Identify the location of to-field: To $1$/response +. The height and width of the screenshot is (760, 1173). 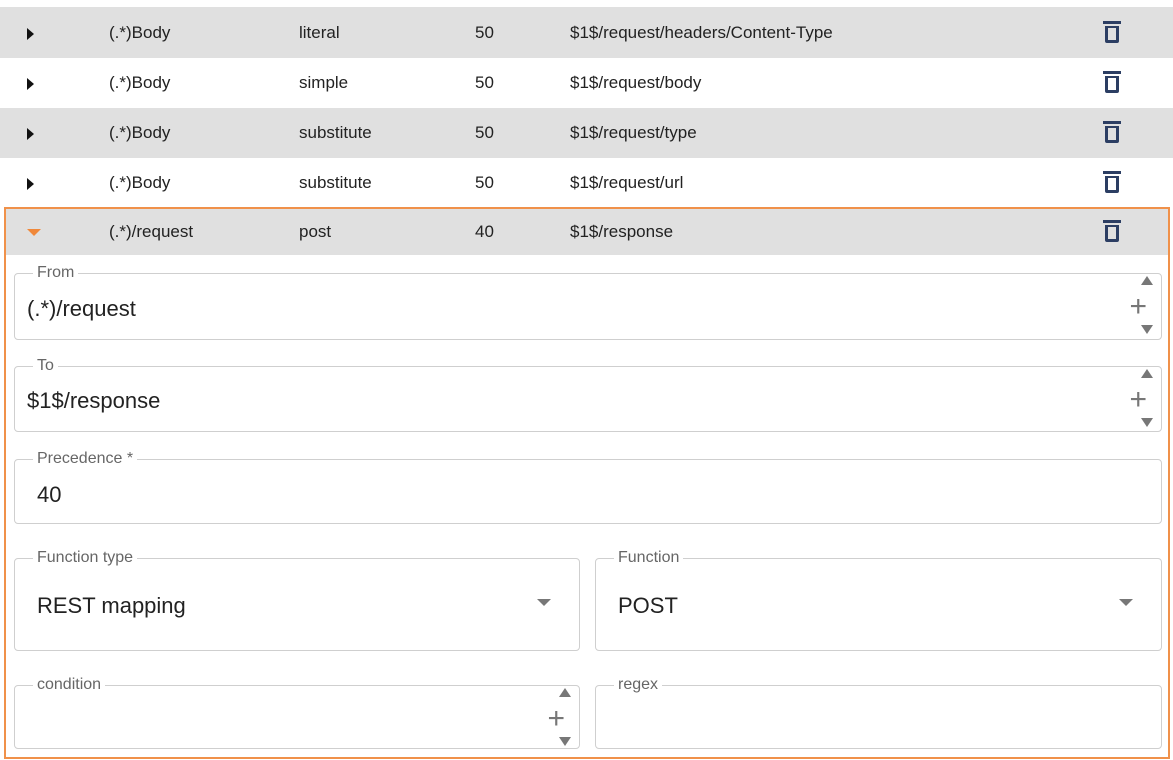
(588, 394).